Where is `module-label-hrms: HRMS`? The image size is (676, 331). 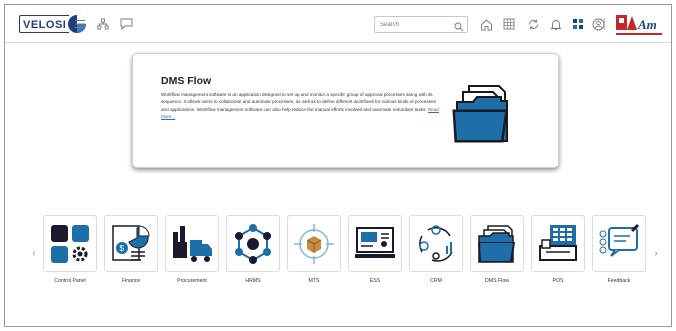 module-label-hrms: HRMS is located at coordinates (253, 281).